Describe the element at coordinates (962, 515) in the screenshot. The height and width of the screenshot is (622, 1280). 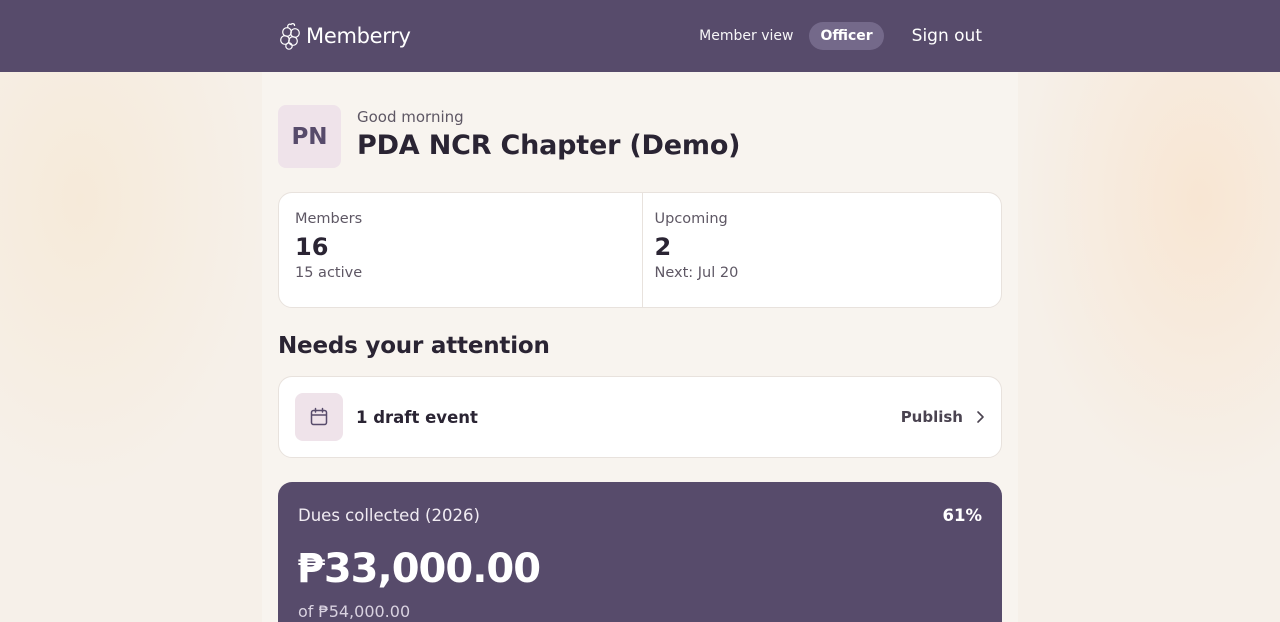
I see `dues-percent: 61%` at that location.